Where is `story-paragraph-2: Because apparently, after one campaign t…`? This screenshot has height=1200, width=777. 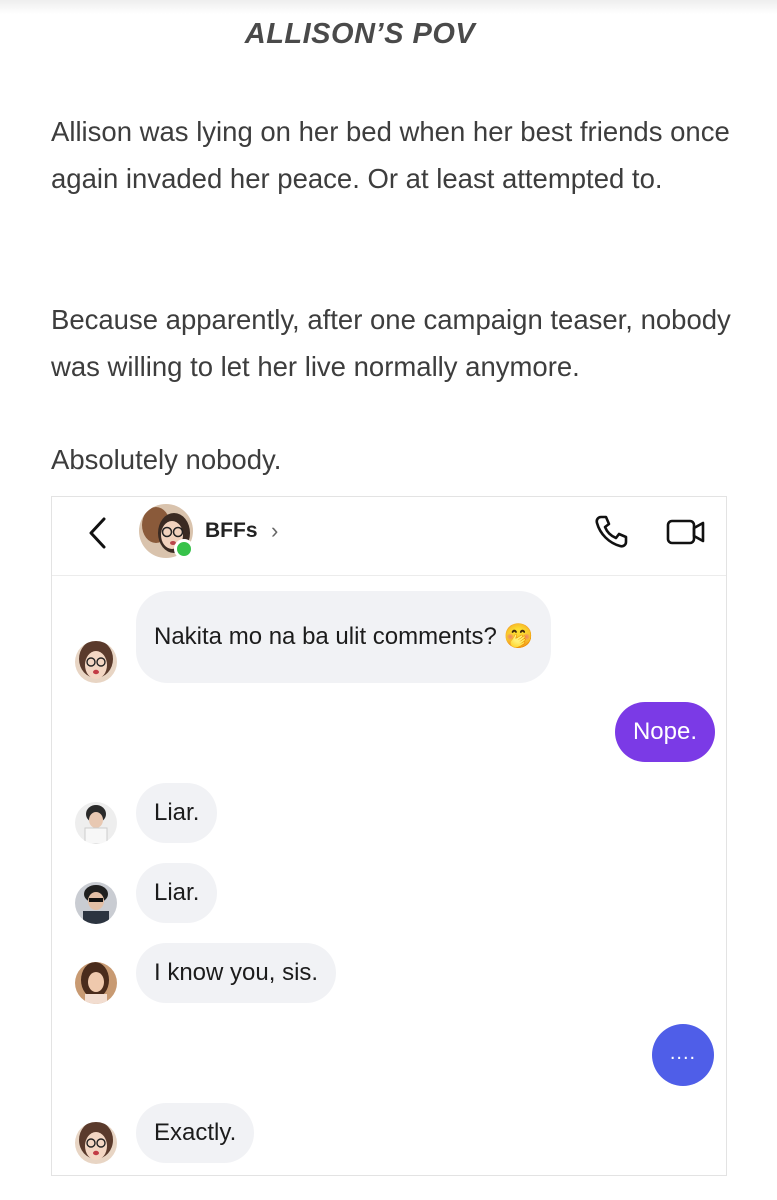 story-paragraph-2: Because apparently, after one campaign t… is located at coordinates (391, 343).